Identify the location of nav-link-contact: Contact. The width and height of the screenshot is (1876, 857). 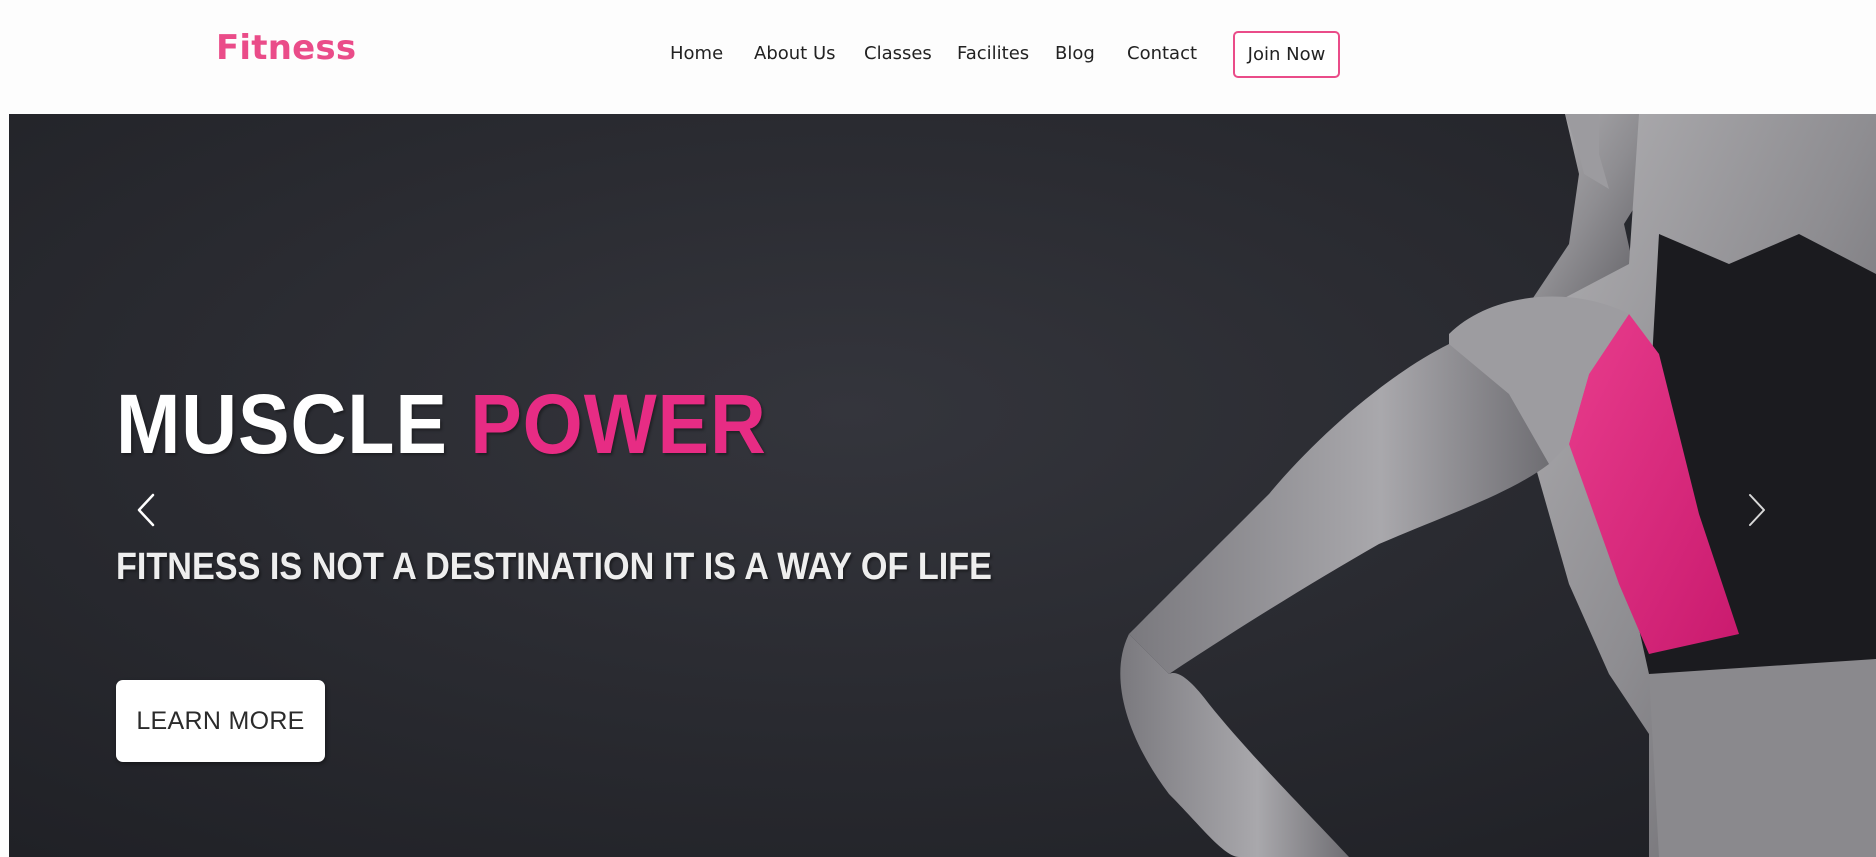
(1162, 53).